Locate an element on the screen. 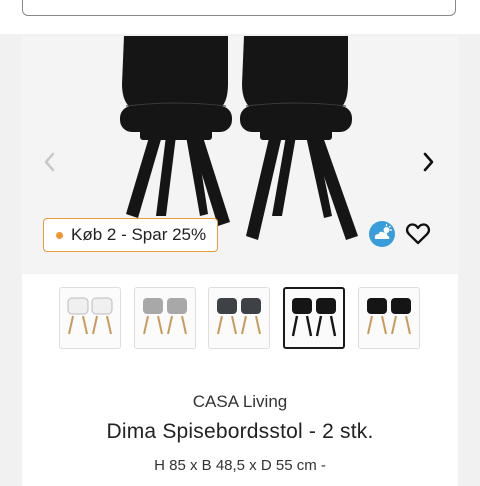 This screenshot has width=480, height=486. promo-dot is located at coordinates (59, 235).